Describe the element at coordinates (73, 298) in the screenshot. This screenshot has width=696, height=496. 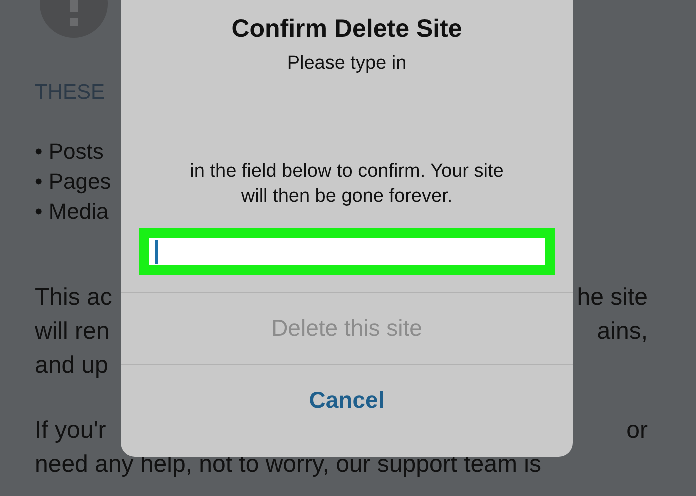
I see `body-text: This ac` at that location.